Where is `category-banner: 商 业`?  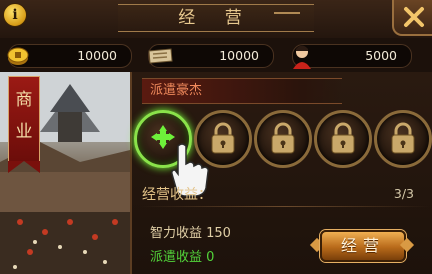 category-banner: 商 业 is located at coordinates (24, 124).